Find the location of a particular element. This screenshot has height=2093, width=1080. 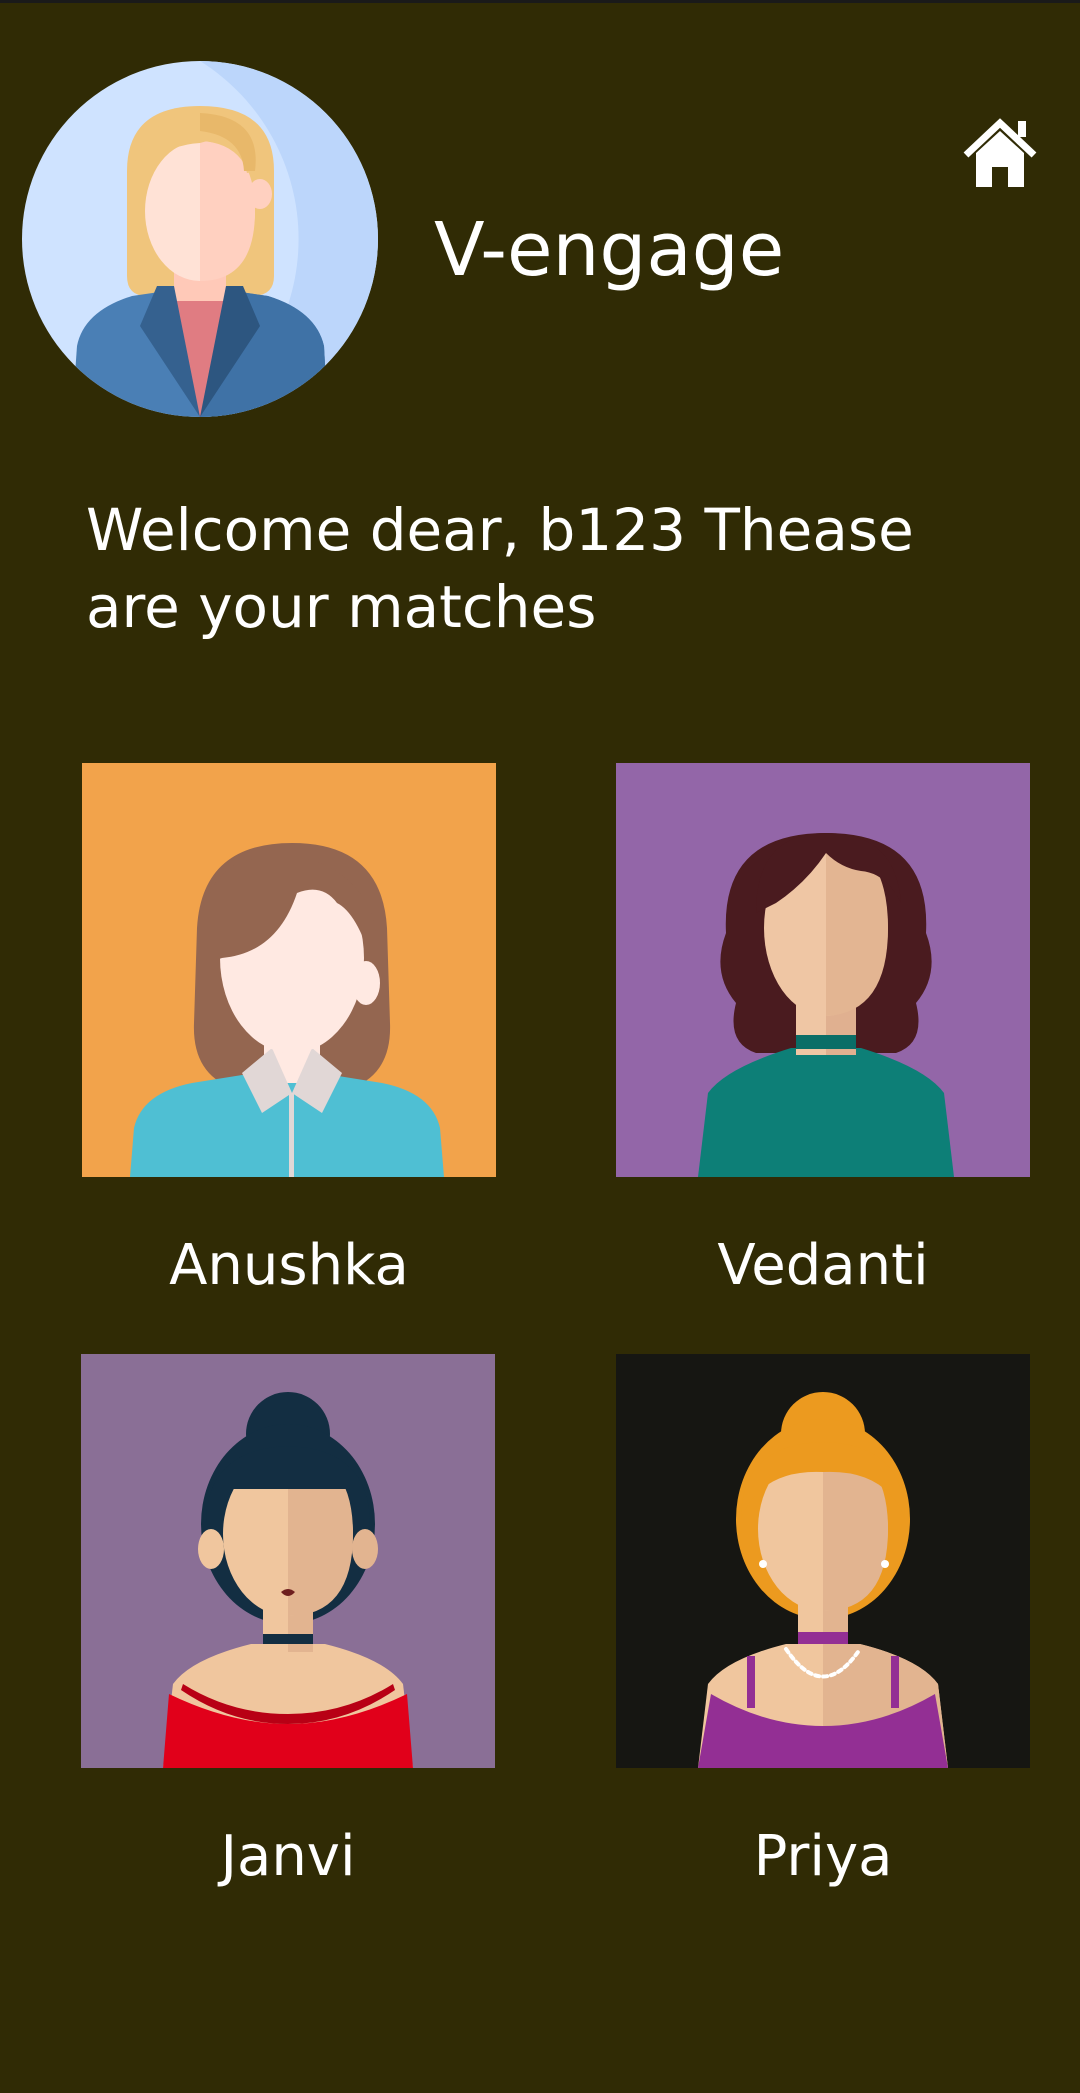

match-card-priya: Priya is located at coordinates (823, 1621).